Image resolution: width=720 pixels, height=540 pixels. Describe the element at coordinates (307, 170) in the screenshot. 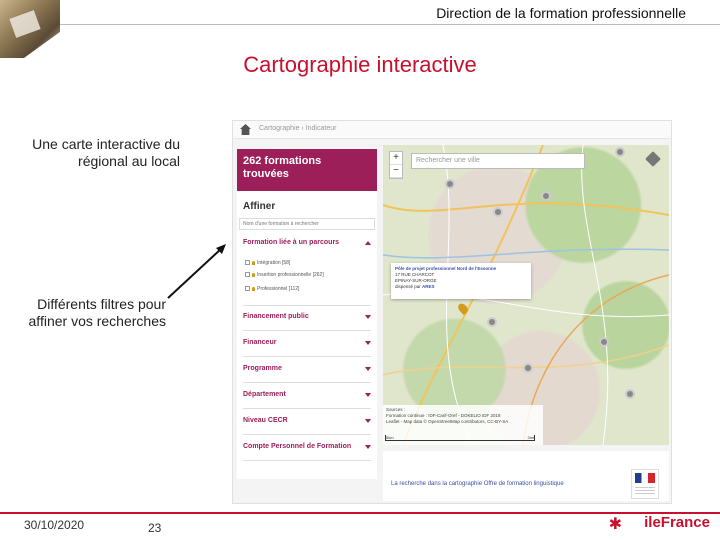

I see `results-count-box: 262 formations trouvées` at that location.